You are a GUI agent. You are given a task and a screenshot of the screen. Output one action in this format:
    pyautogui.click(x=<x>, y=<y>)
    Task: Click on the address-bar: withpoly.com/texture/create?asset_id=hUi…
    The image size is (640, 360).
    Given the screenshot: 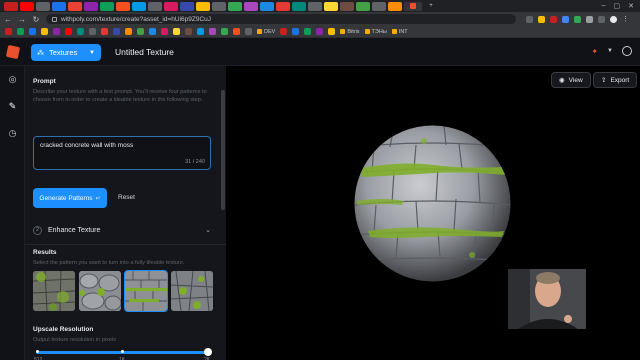 What is the action you would take?
    pyautogui.click(x=281, y=19)
    